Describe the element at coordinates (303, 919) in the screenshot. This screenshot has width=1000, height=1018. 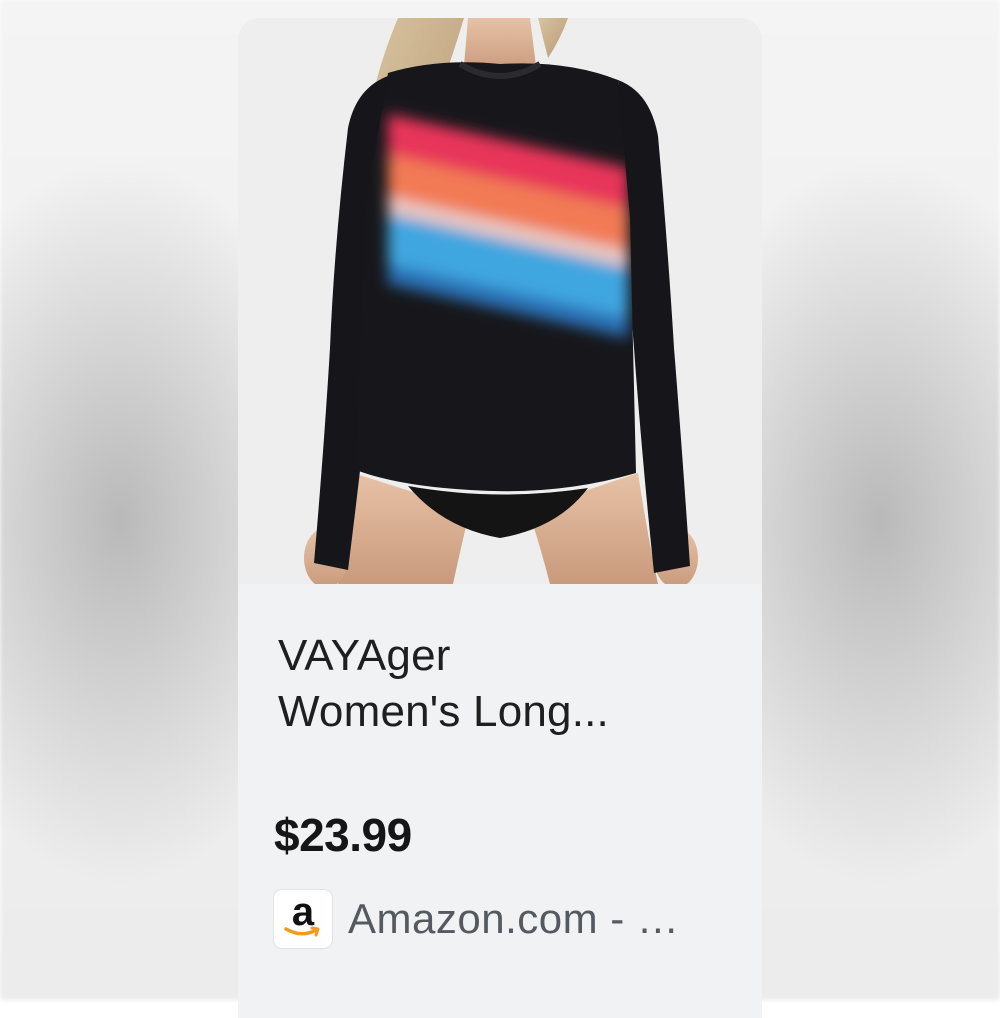
I see `amazon-icon: a` at that location.